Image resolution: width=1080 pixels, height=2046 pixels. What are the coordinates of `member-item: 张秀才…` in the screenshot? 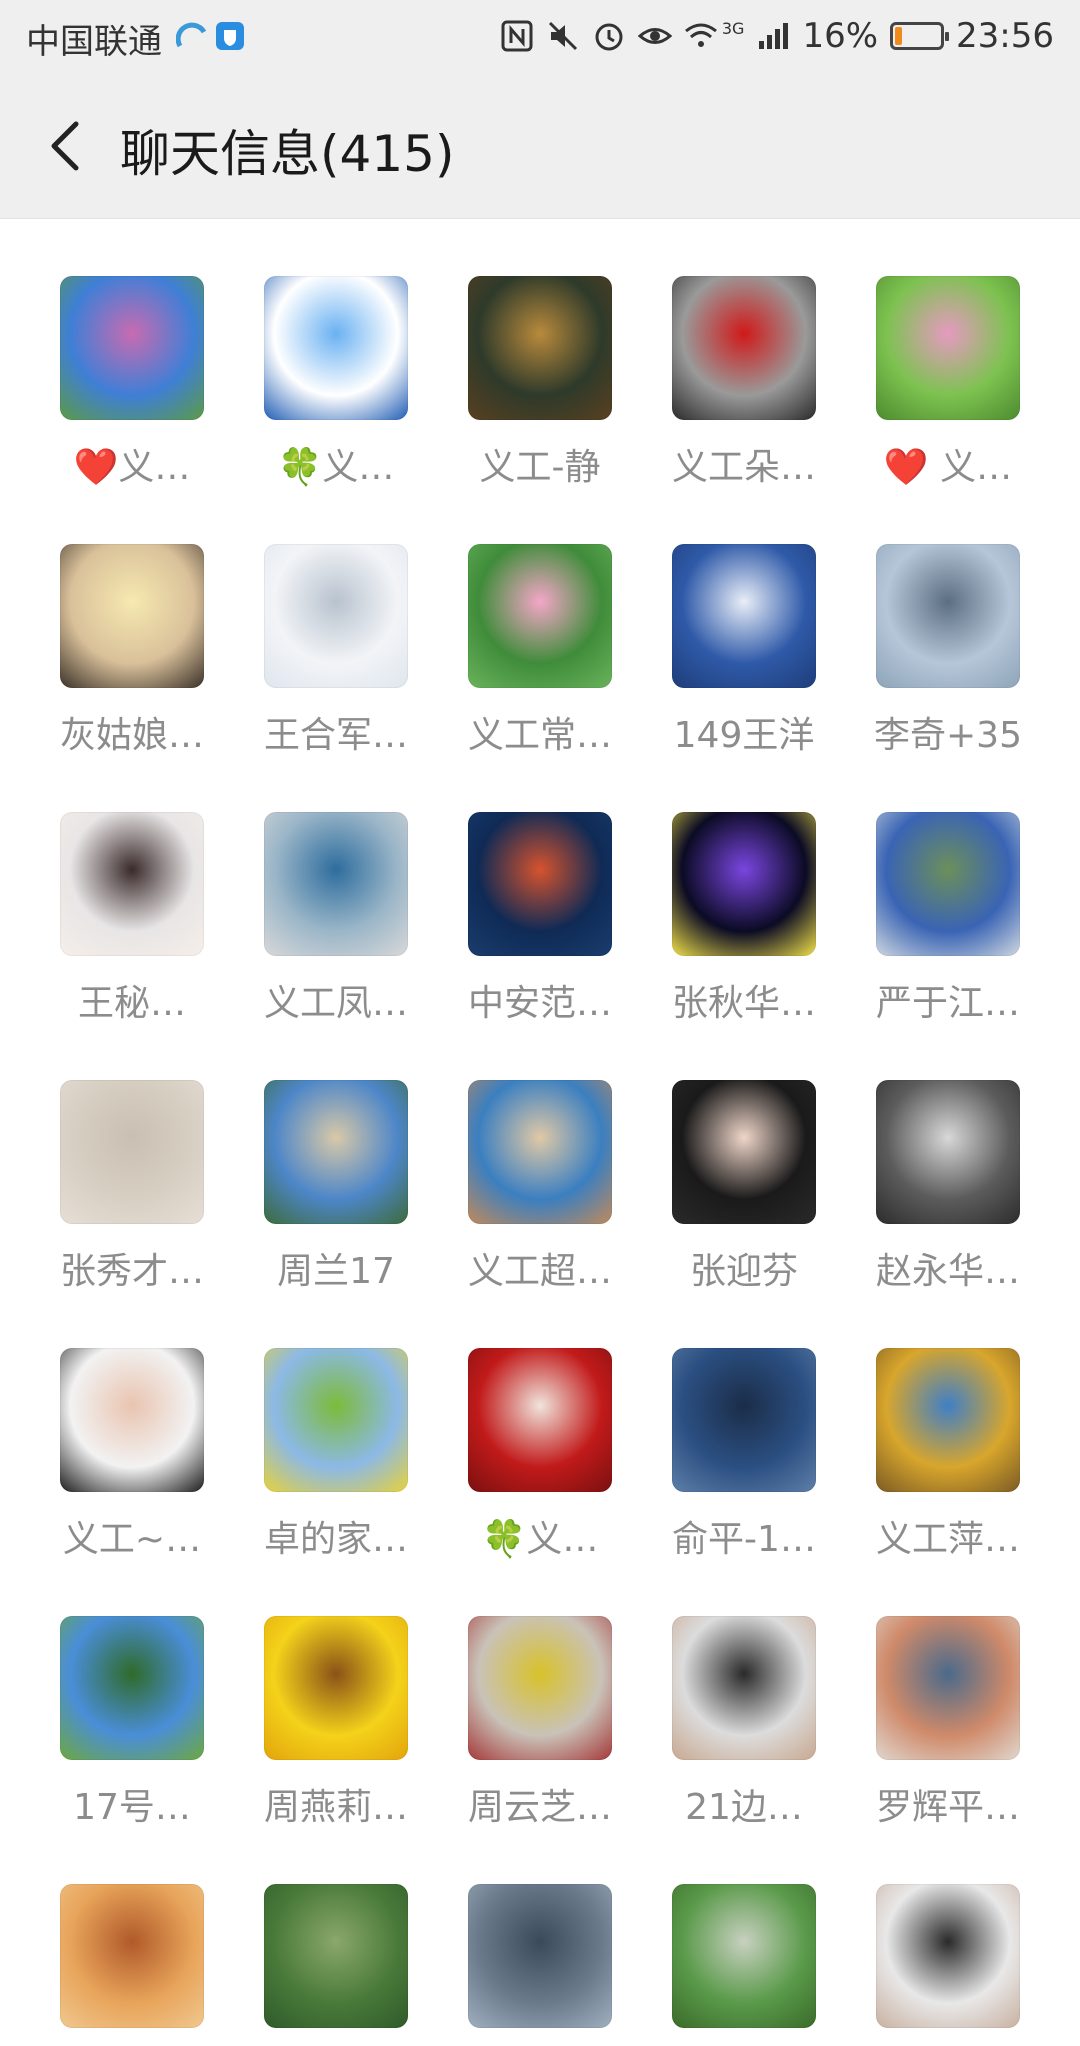 It's located at (132, 1187).